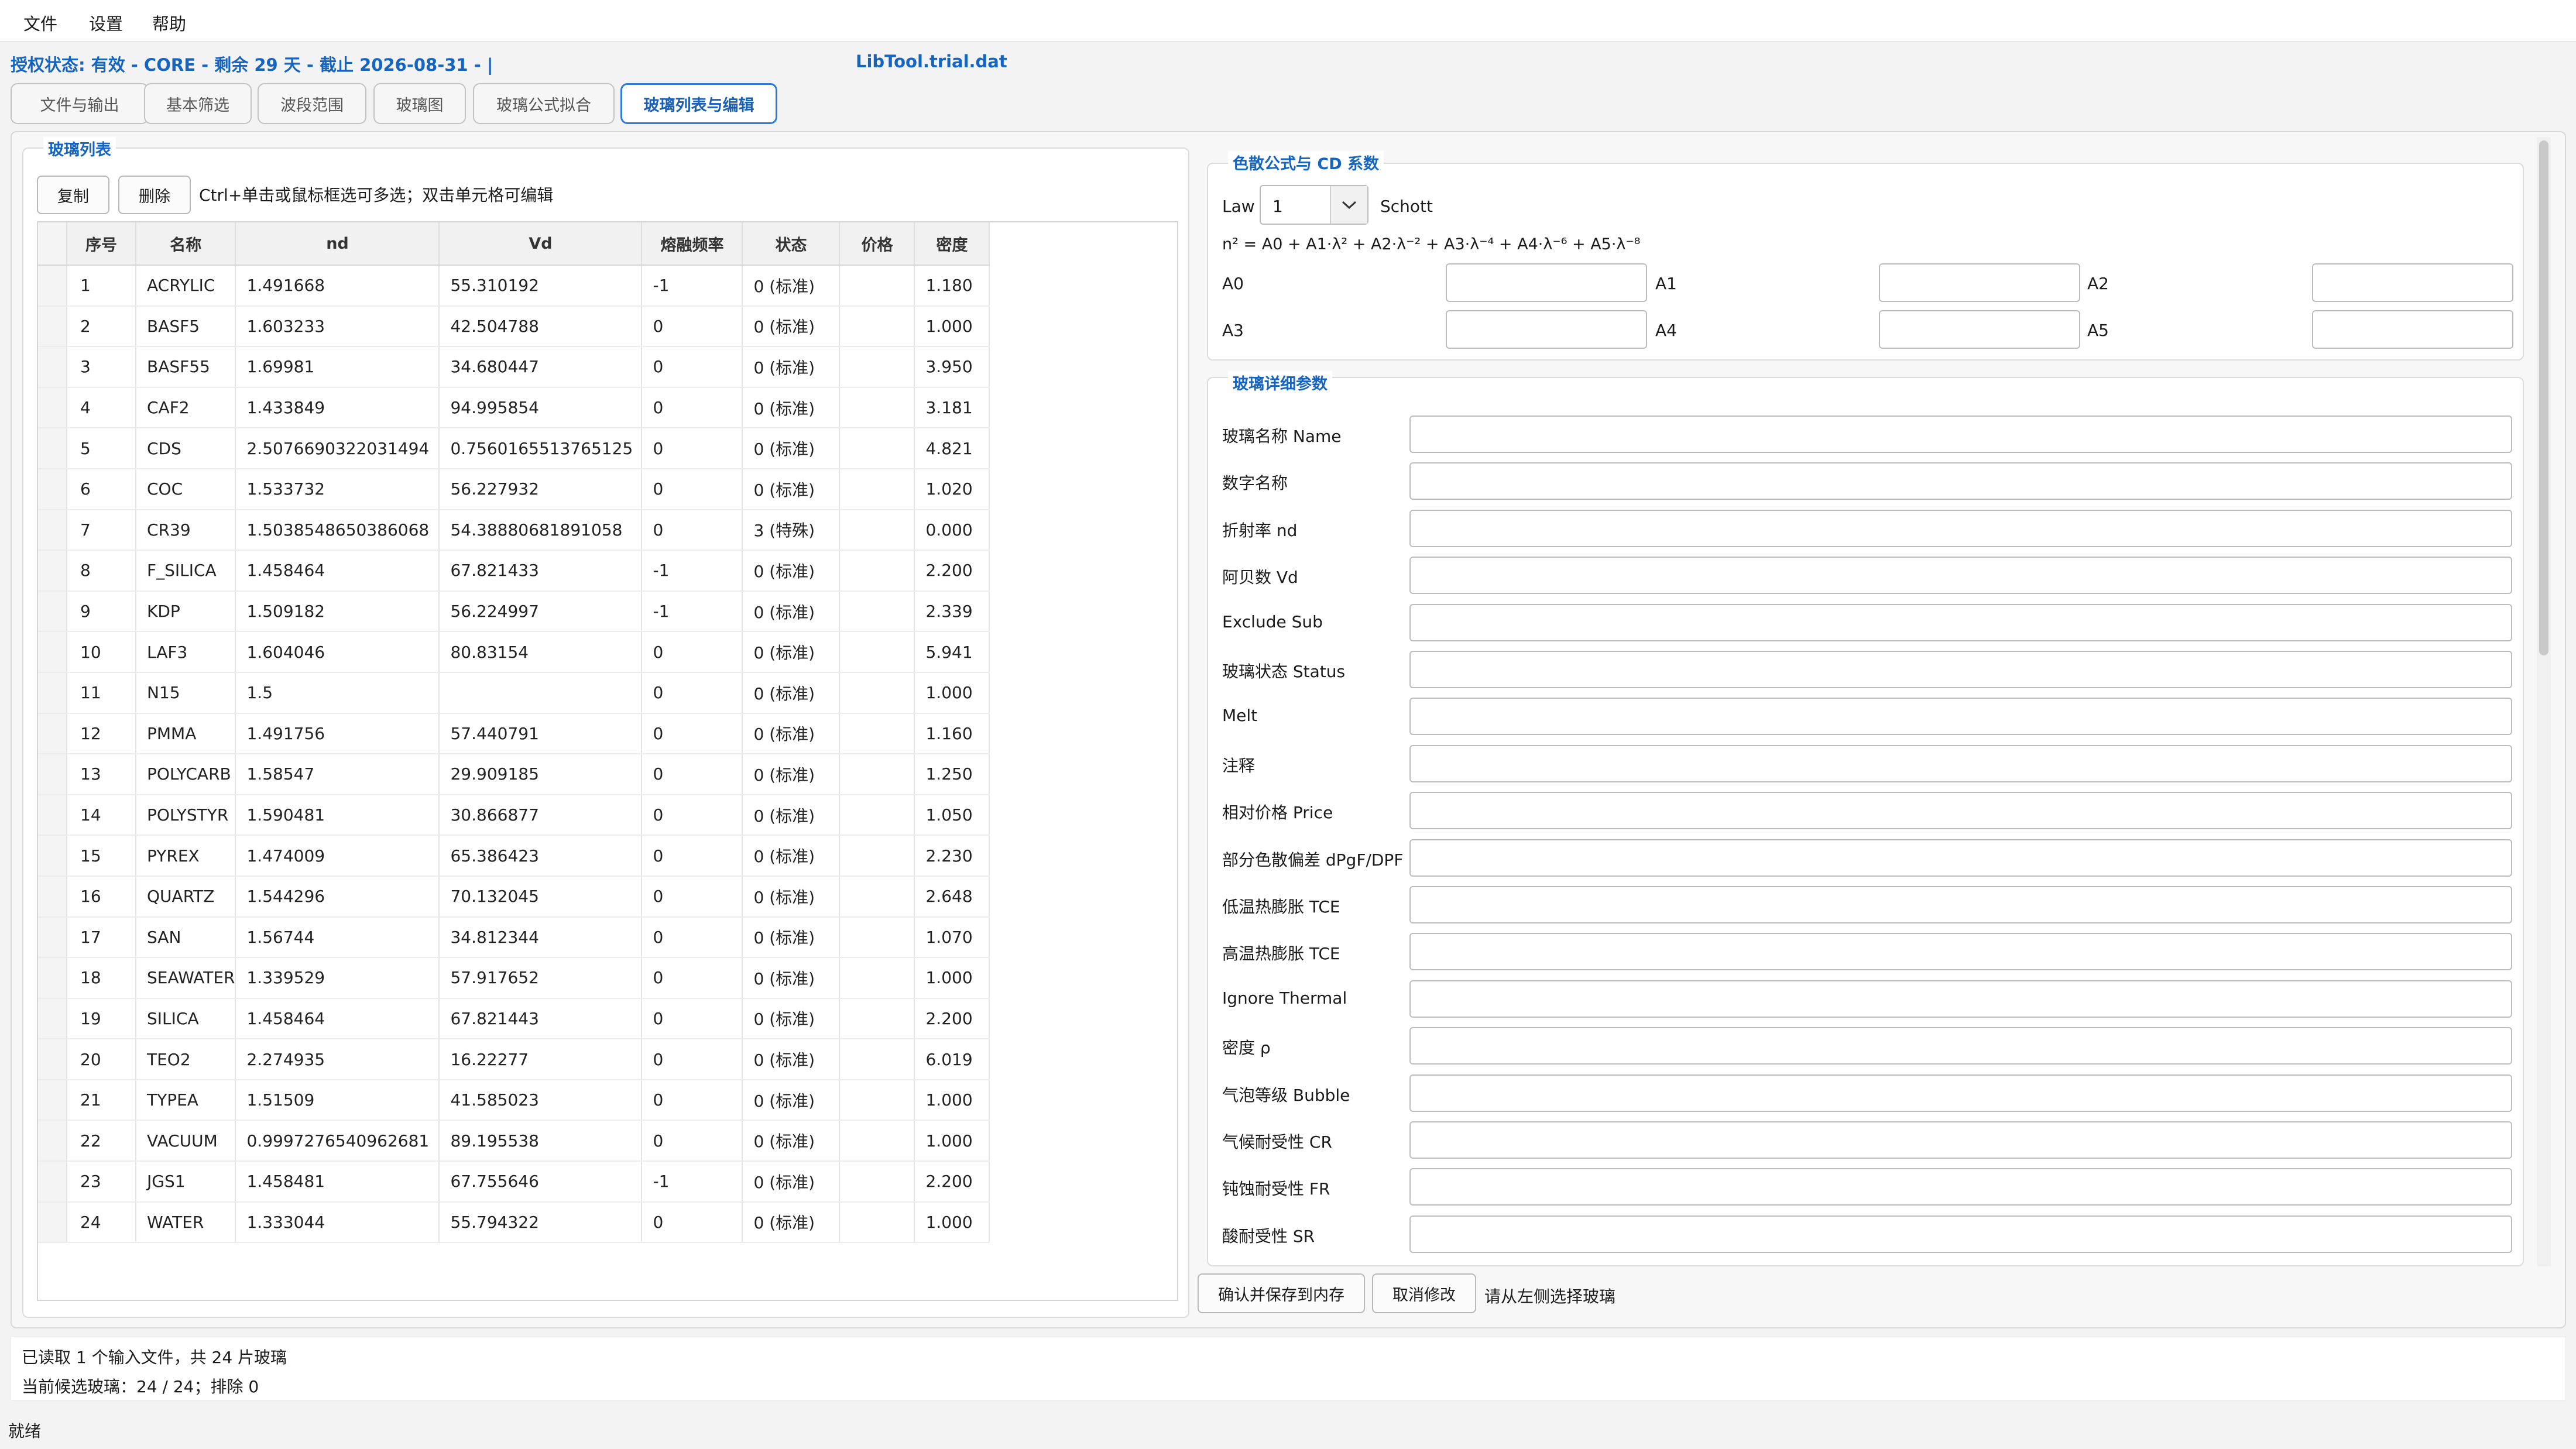  What do you see at coordinates (169, 23) in the screenshot?
I see `menu-help: 帮助` at bounding box center [169, 23].